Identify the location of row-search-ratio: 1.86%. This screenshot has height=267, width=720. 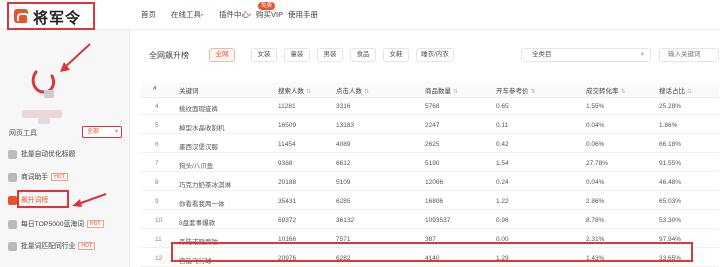
(668, 125).